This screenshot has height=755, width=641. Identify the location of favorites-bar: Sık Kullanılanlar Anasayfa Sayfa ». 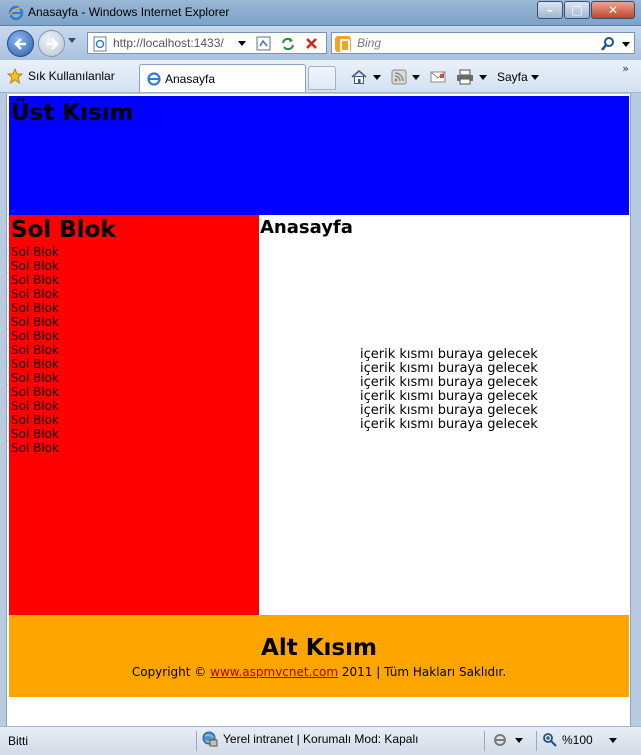
(320, 76).